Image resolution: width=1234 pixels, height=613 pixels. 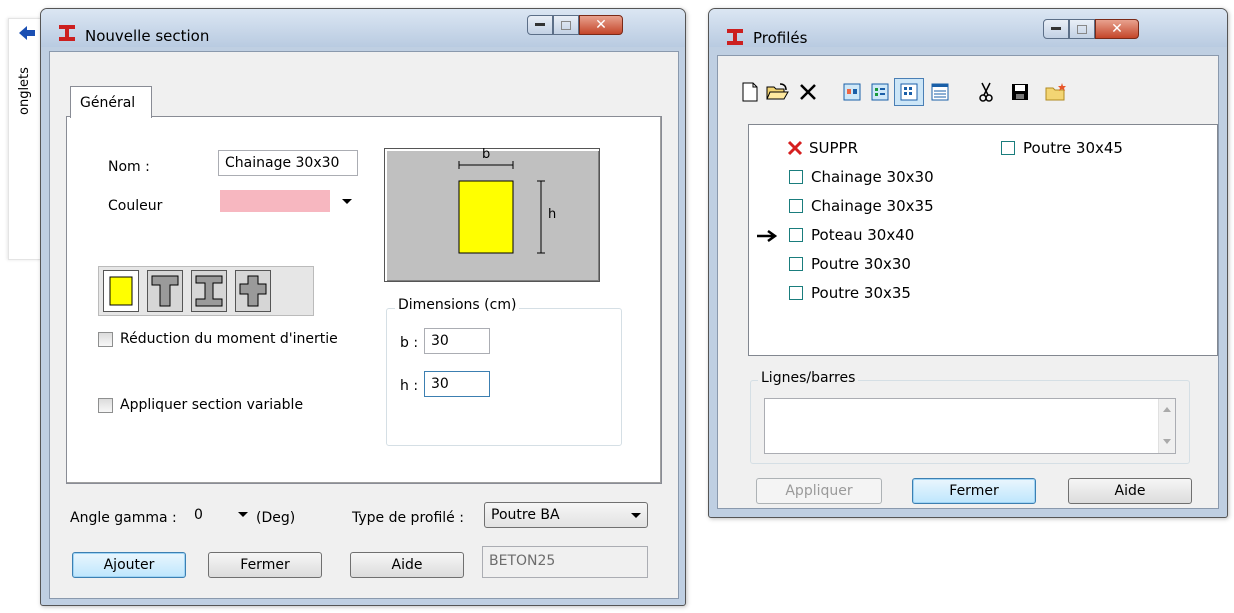 I want to click on lignes-title: Lignes/barres, so click(x=808, y=378).